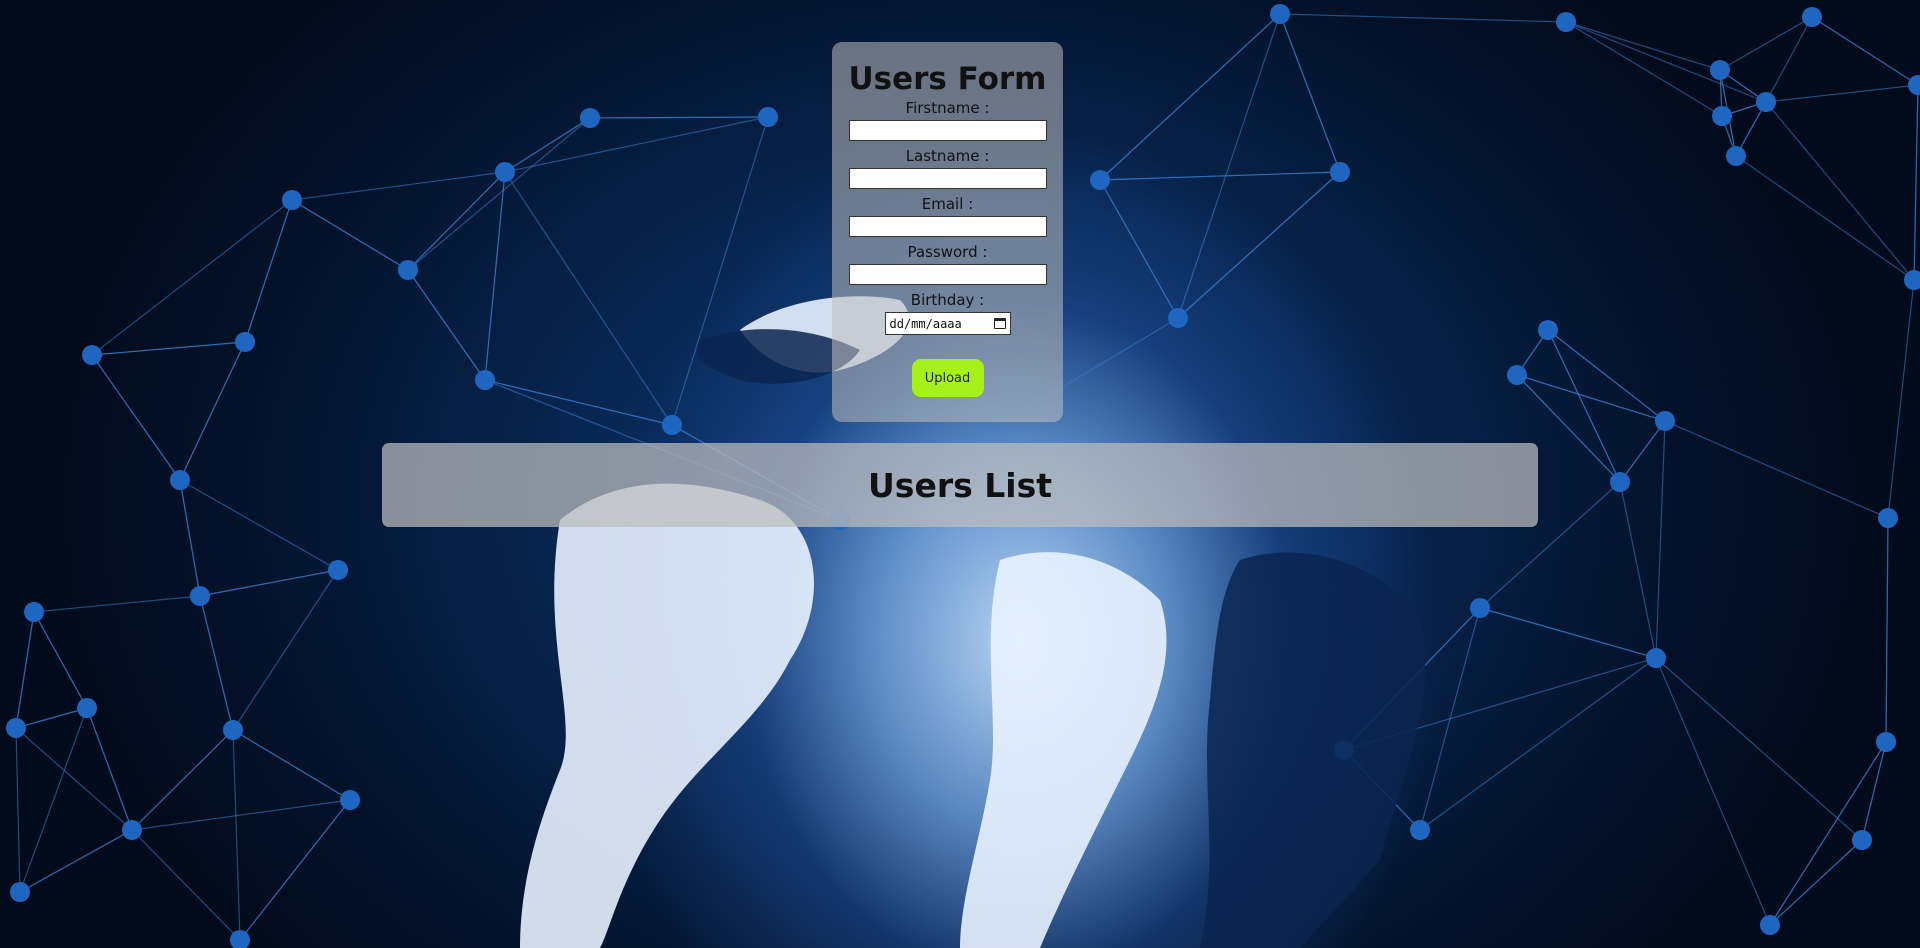 Image resolution: width=1920 pixels, height=948 pixels. I want to click on lastname-label: Lastname :, so click(947, 156).